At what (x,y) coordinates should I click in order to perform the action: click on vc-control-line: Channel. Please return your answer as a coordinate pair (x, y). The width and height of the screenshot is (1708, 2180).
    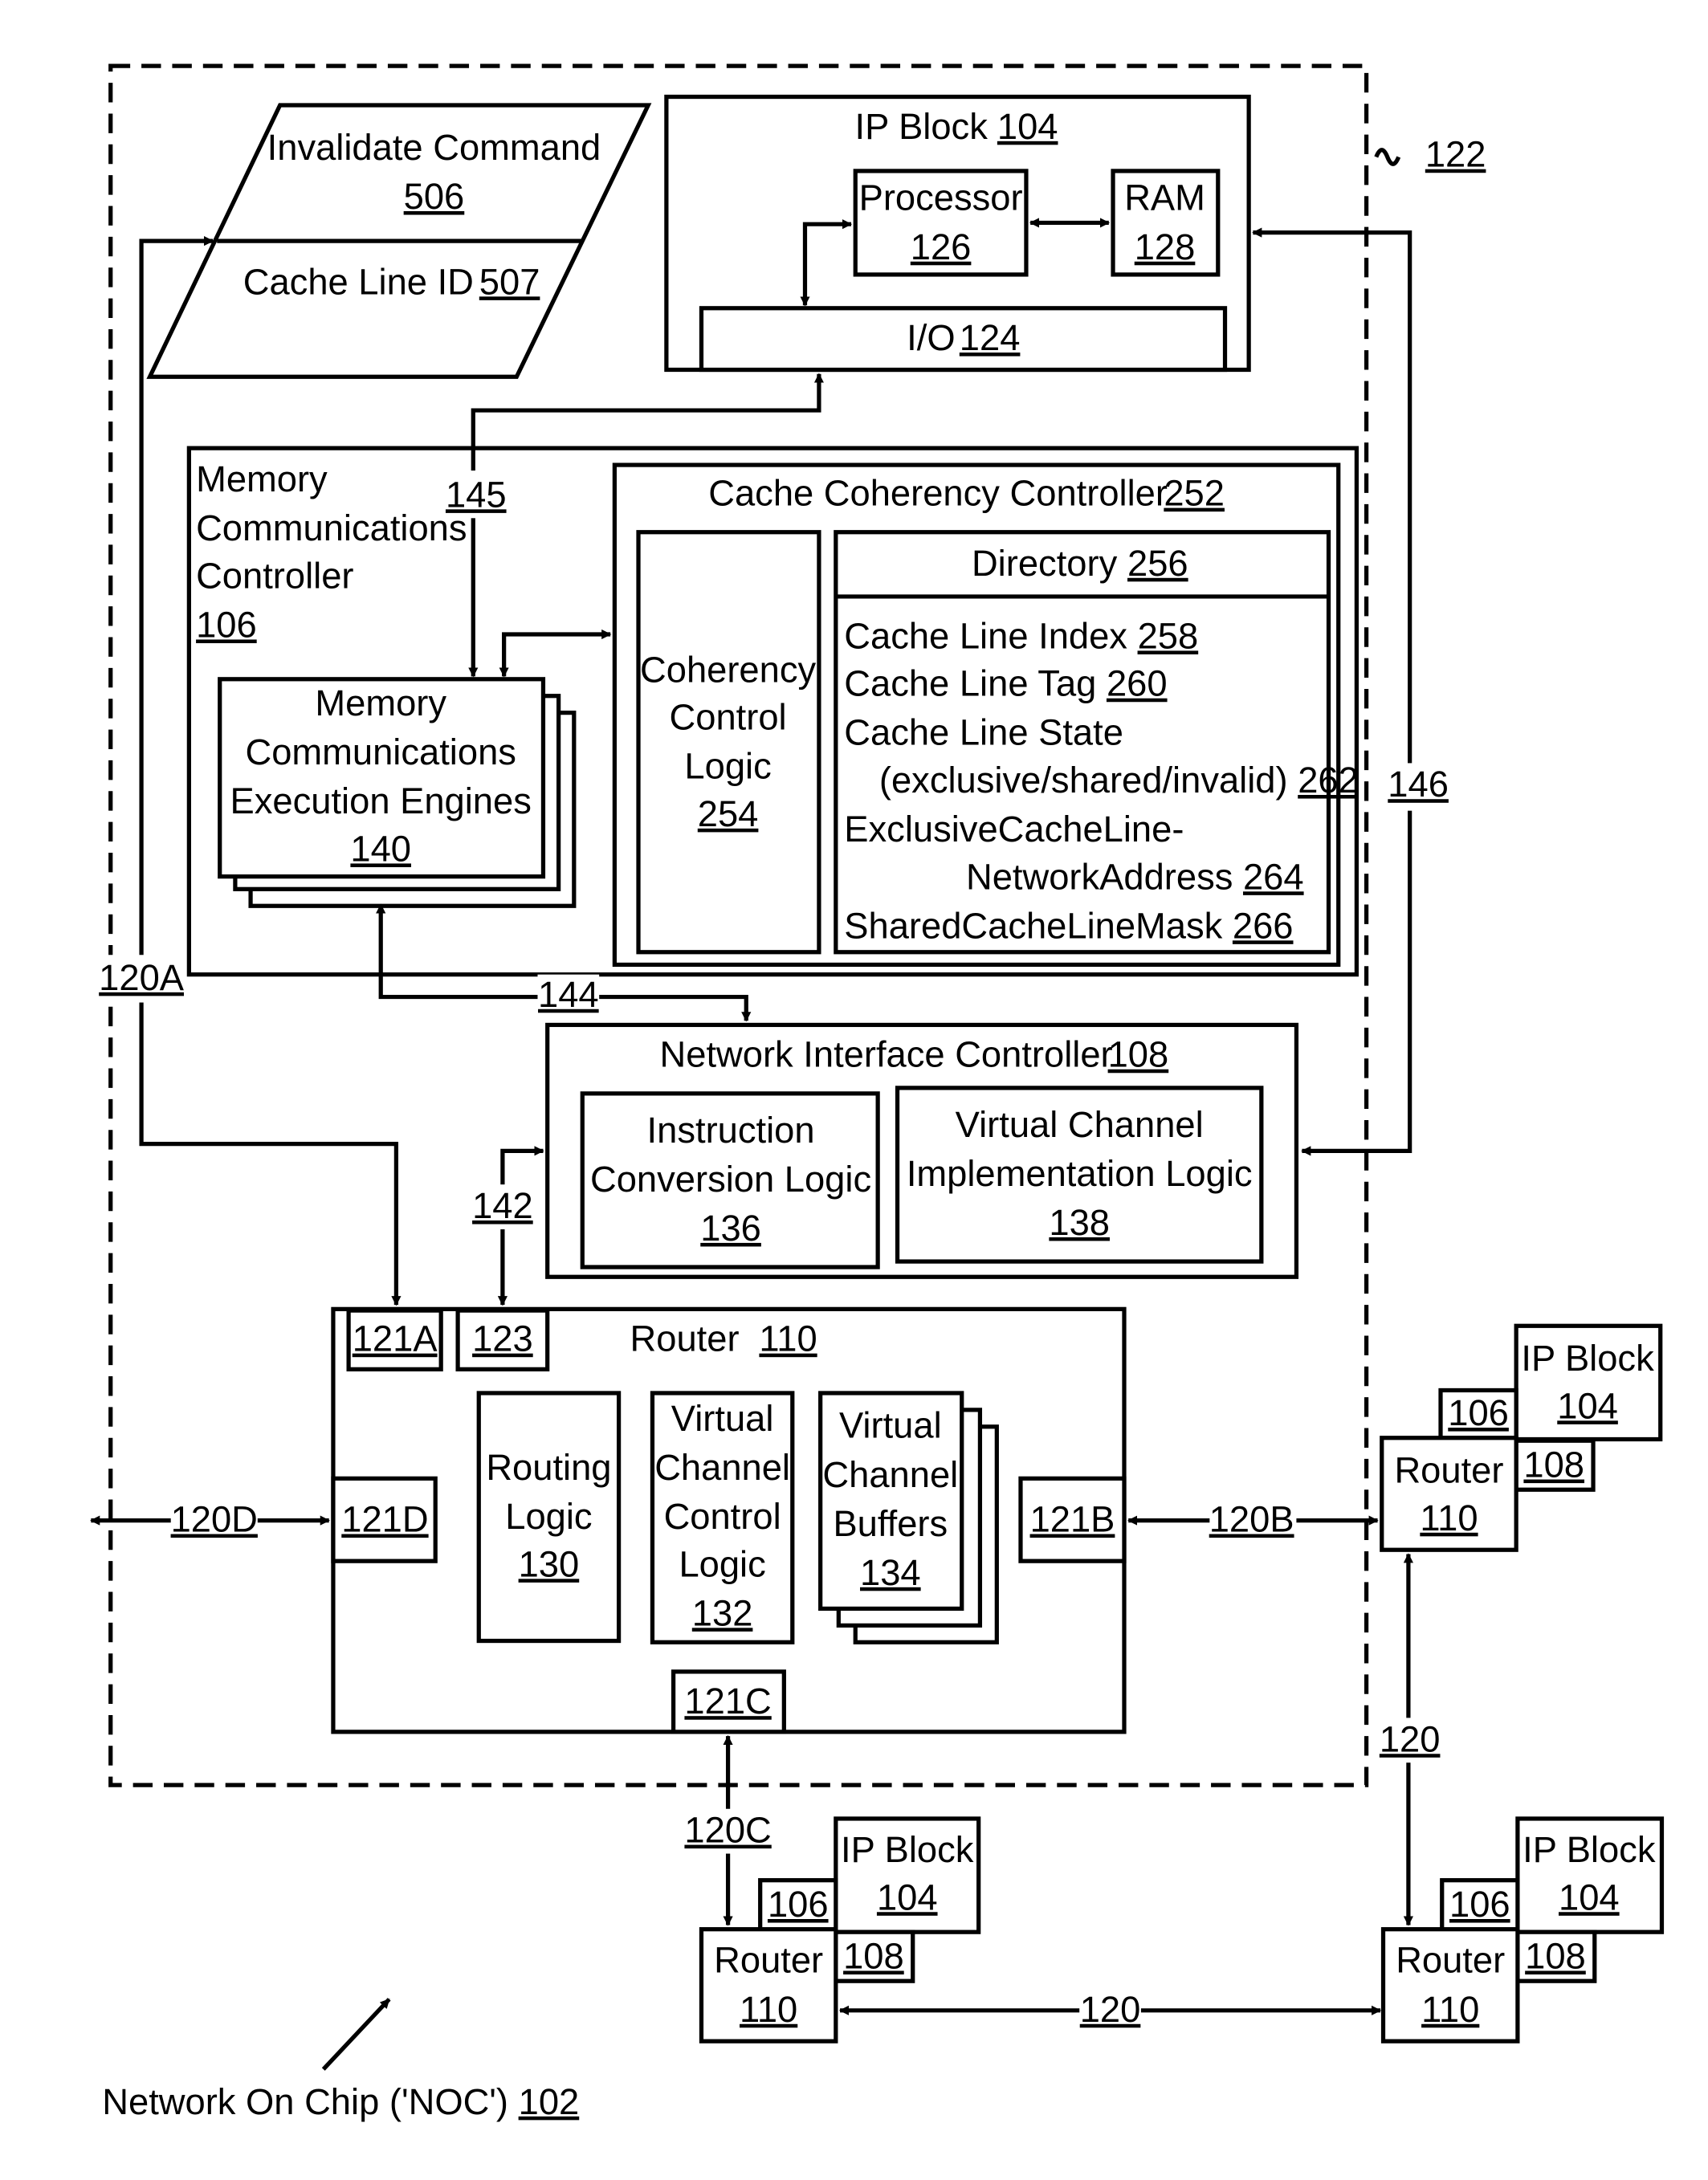
    Looking at the image, I should click on (722, 1467).